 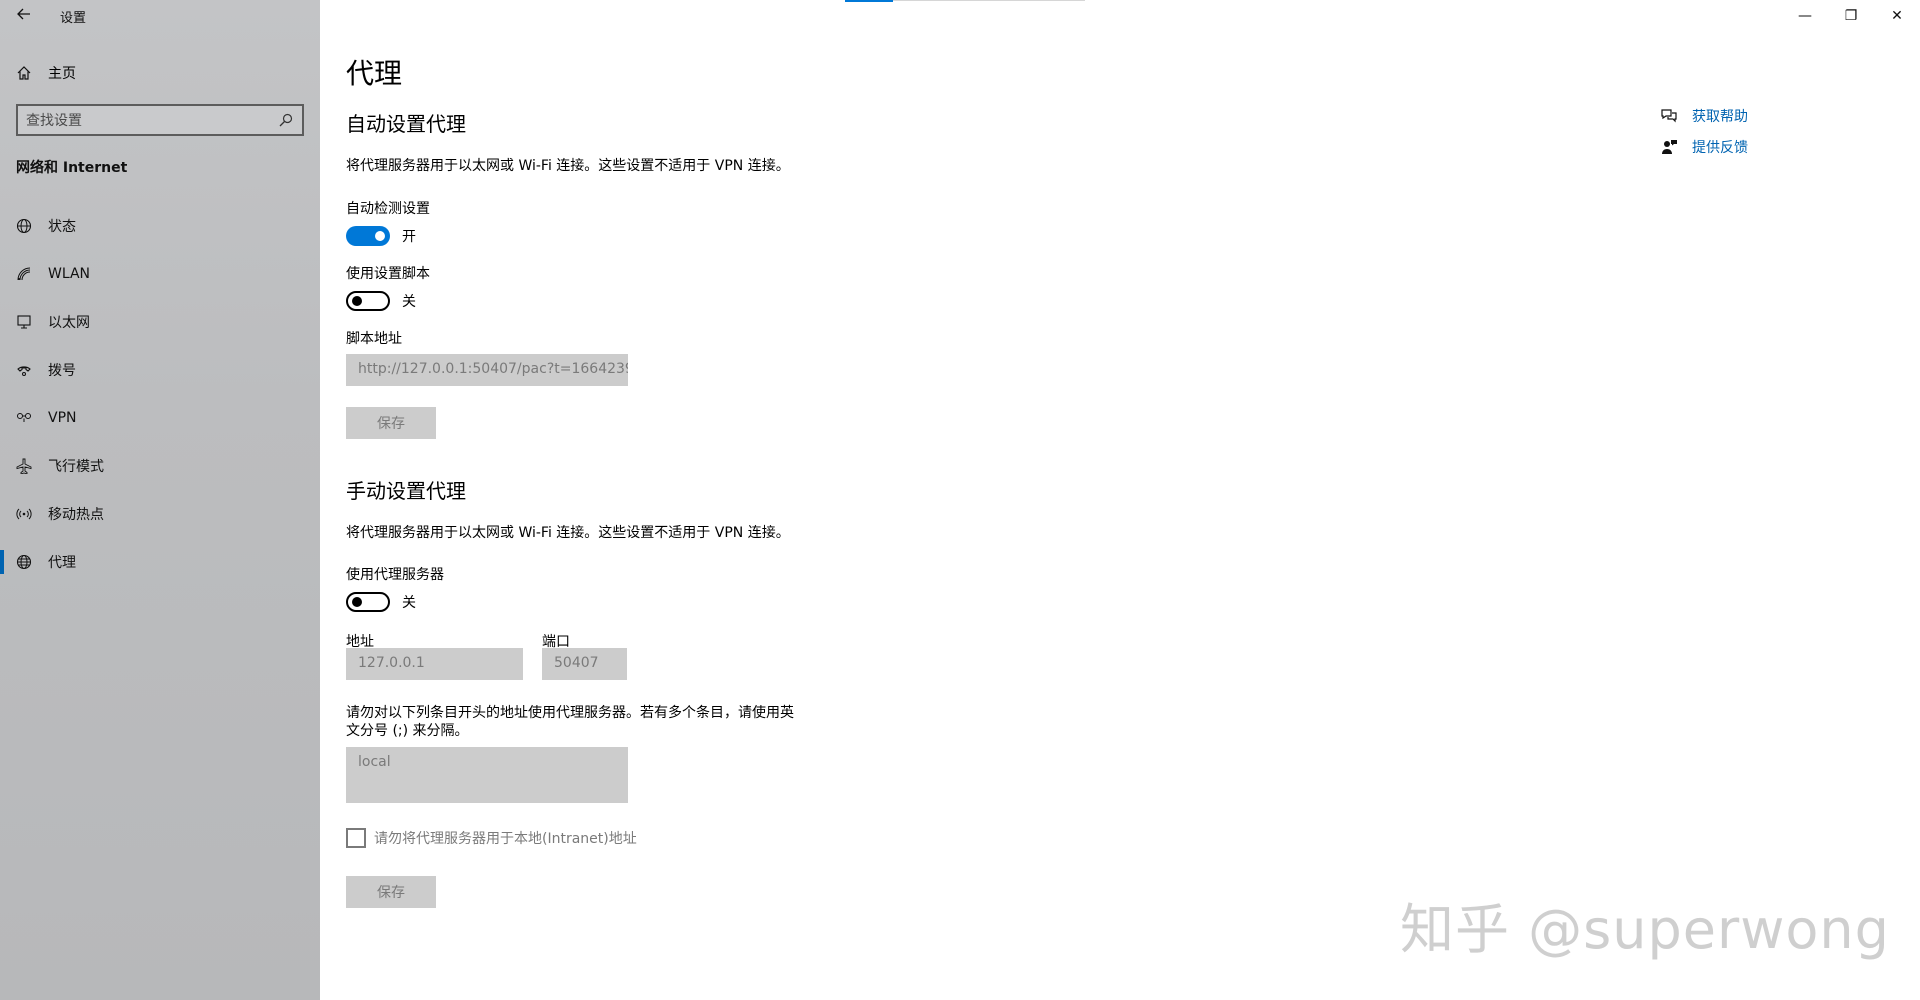 What do you see at coordinates (374, 73) in the screenshot?
I see `page-title: 代理` at bounding box center [374, 73].